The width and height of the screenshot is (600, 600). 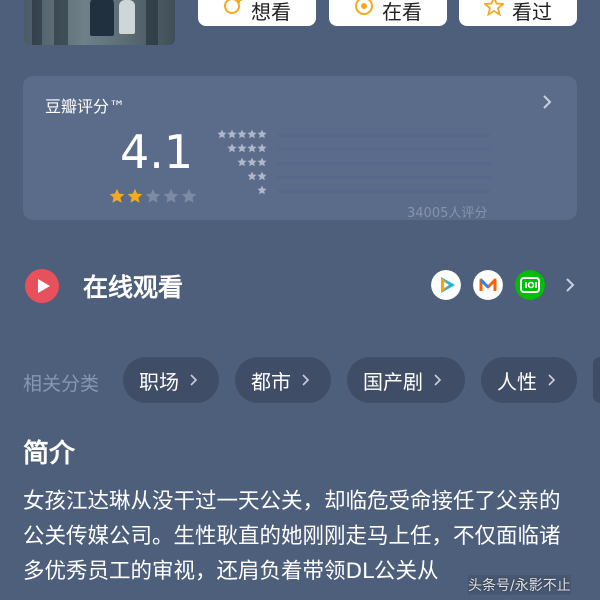 I want to click on category-chip-workplace: 职场, so click(x=171, y=380).